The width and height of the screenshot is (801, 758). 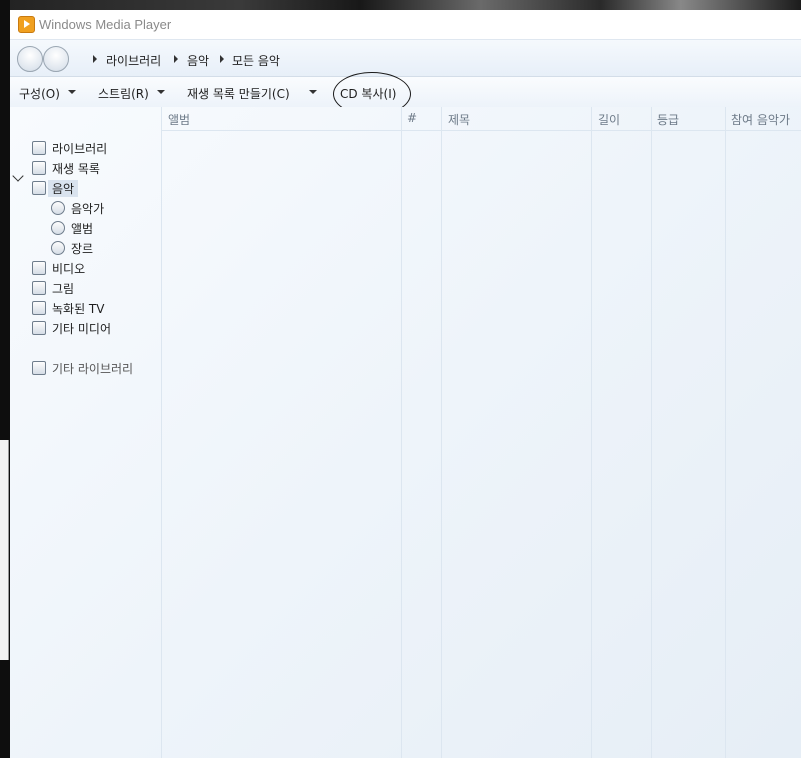 What do you see at coordinates (609, 119) in the screenshot?
I see `column-header-length: 길이` at bounding box center [609, 119].